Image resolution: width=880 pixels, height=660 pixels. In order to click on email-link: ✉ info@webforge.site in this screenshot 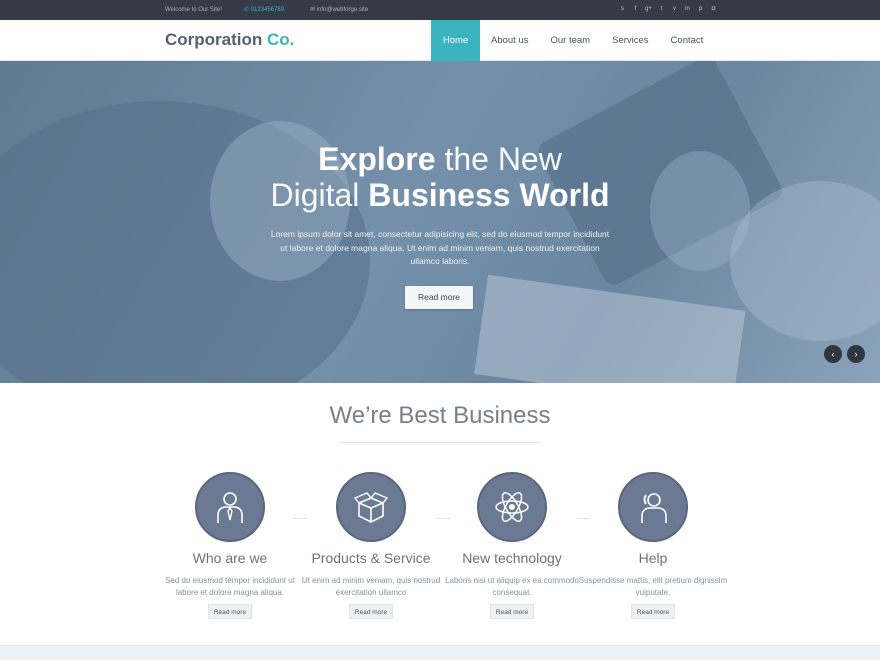, I will do `click(339, 10)`.